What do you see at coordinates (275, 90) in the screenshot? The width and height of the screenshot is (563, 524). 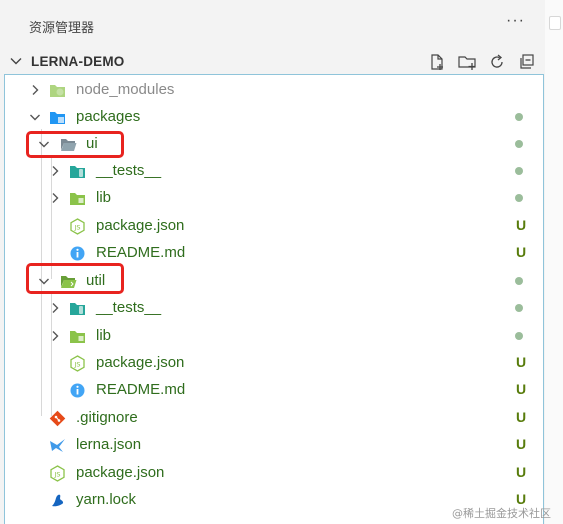 I see `tree-item-node-modules: node_modules` at bounding box center [275, 90].